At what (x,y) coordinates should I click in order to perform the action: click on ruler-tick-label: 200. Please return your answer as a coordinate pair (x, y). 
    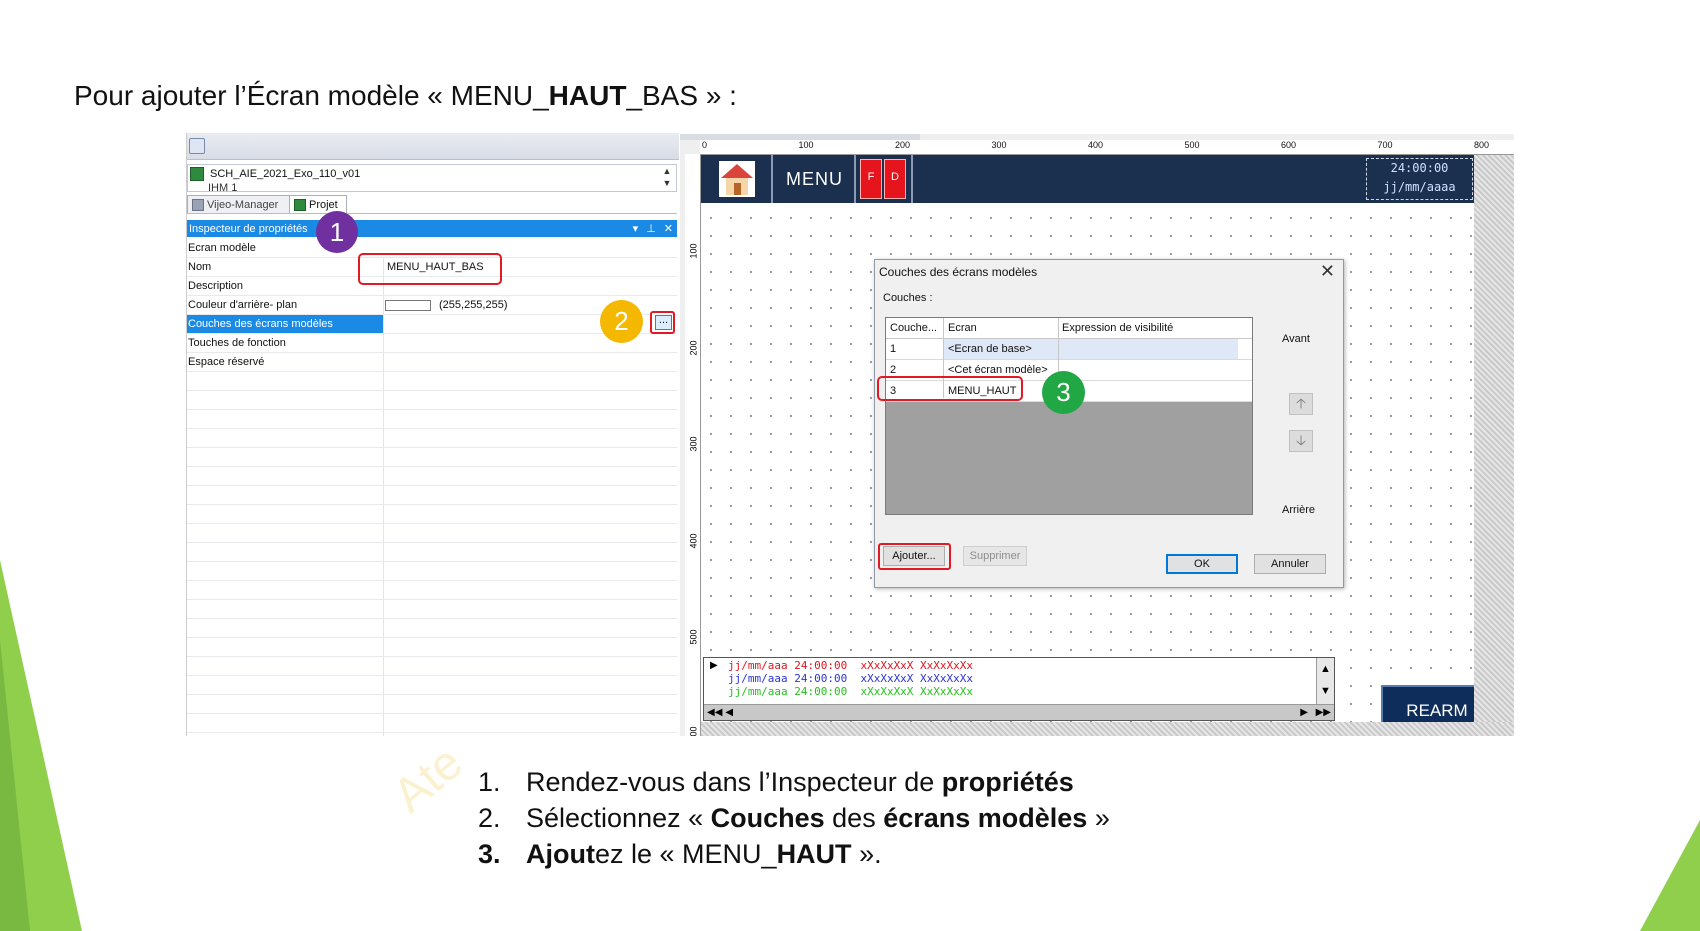
    Looking at the image, I should click on (693, 347).